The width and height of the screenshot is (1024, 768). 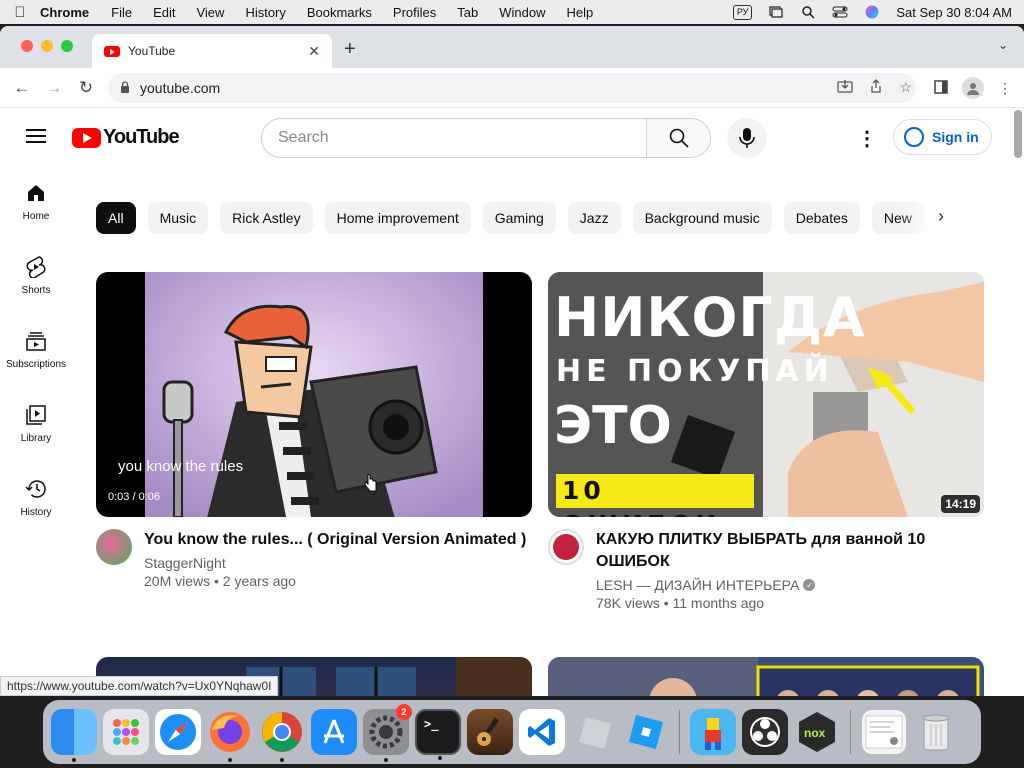 I want to click on chip-all: All, so click(x=116, y=218).